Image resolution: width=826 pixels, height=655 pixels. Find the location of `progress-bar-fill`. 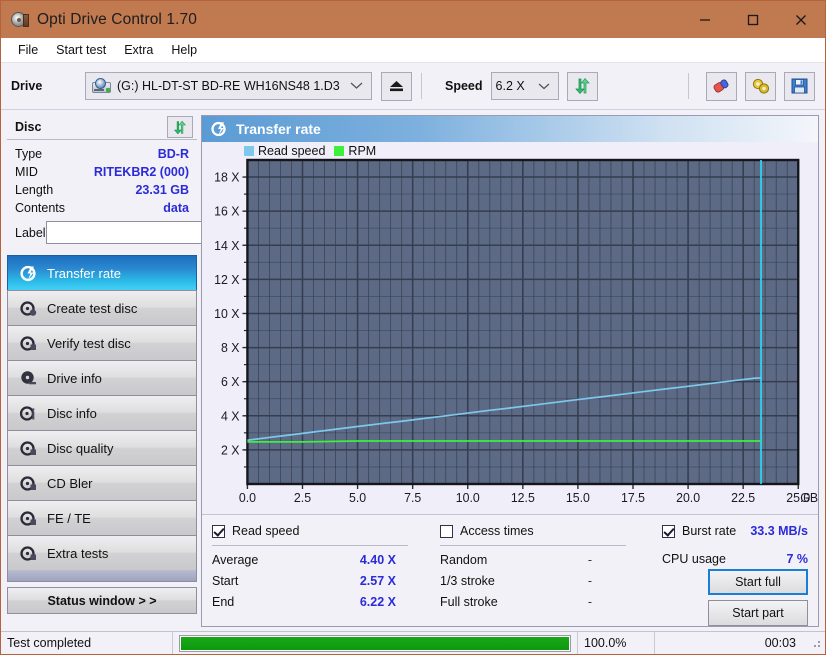

progress-bar-fill is located at coordinates (375, 643).